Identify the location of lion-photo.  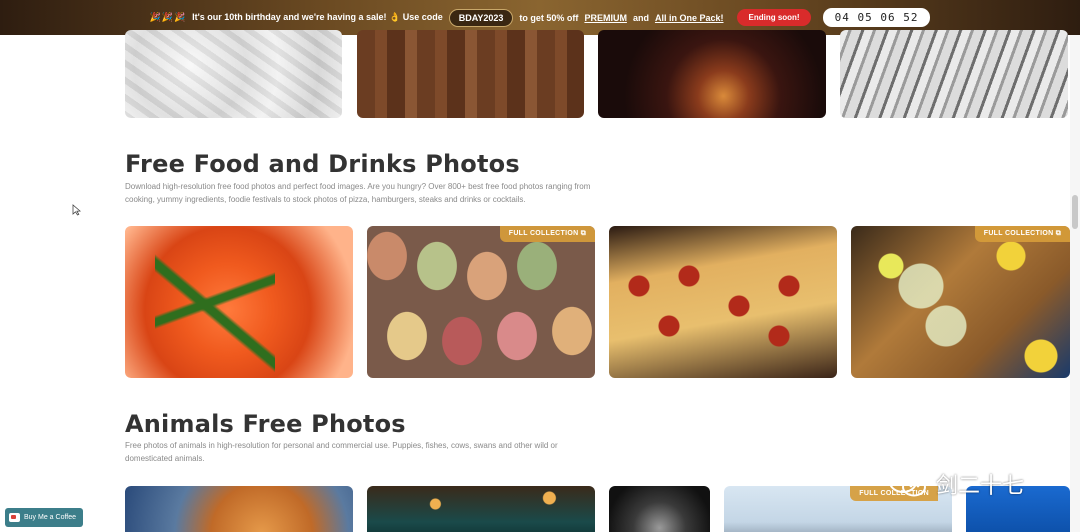
(659, 509).